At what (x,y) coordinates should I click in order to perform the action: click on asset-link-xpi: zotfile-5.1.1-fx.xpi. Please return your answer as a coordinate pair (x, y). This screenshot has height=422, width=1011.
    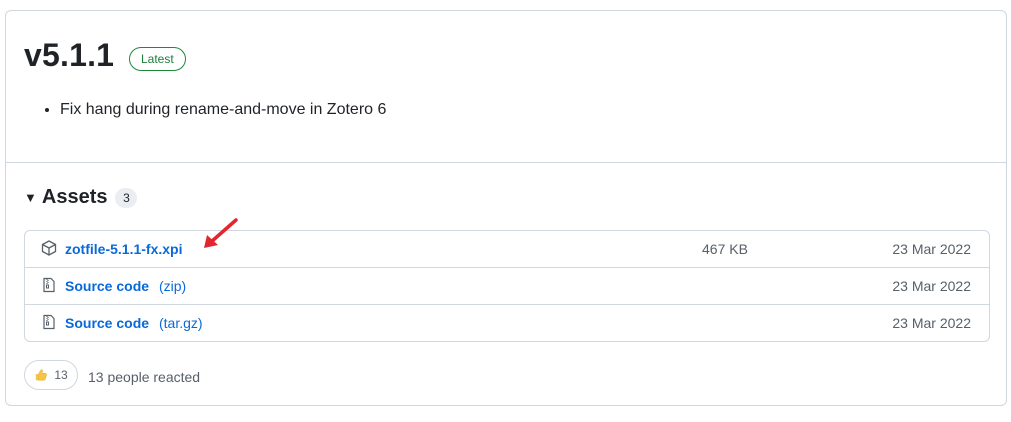
    Looking at the image, I should click on (123, 249).